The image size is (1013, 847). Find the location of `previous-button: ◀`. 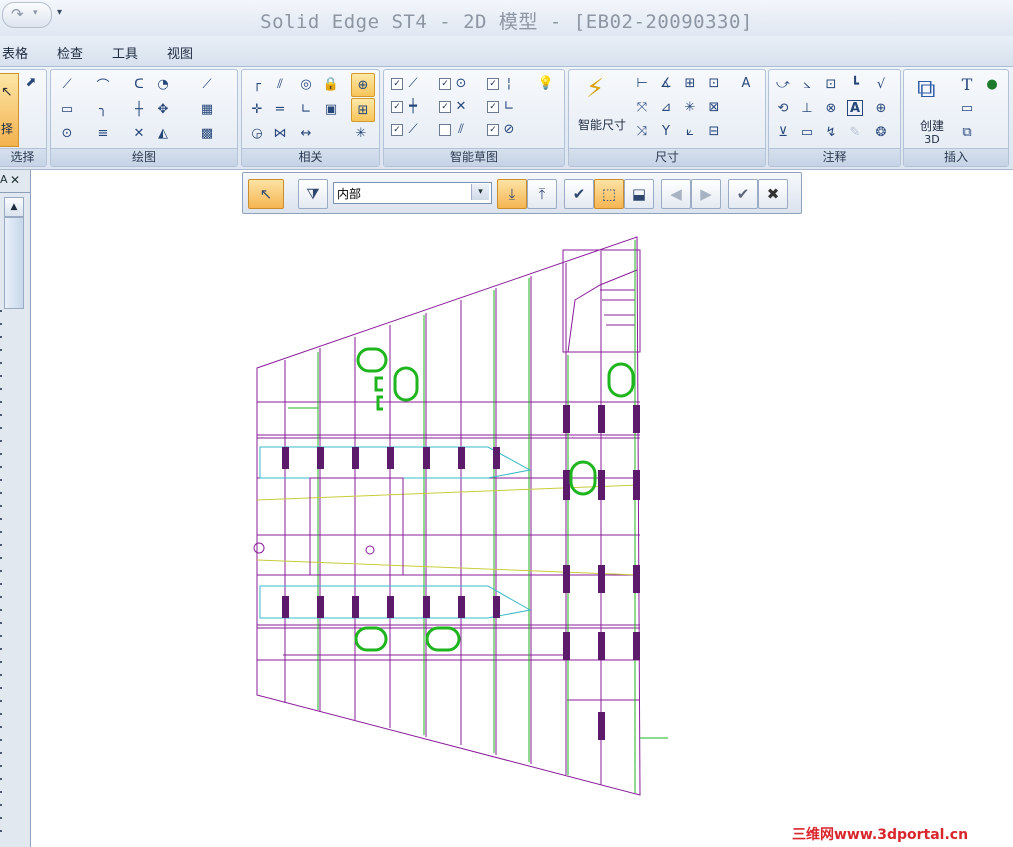

previous-button: ◀ is located at coordinates (676, 194).